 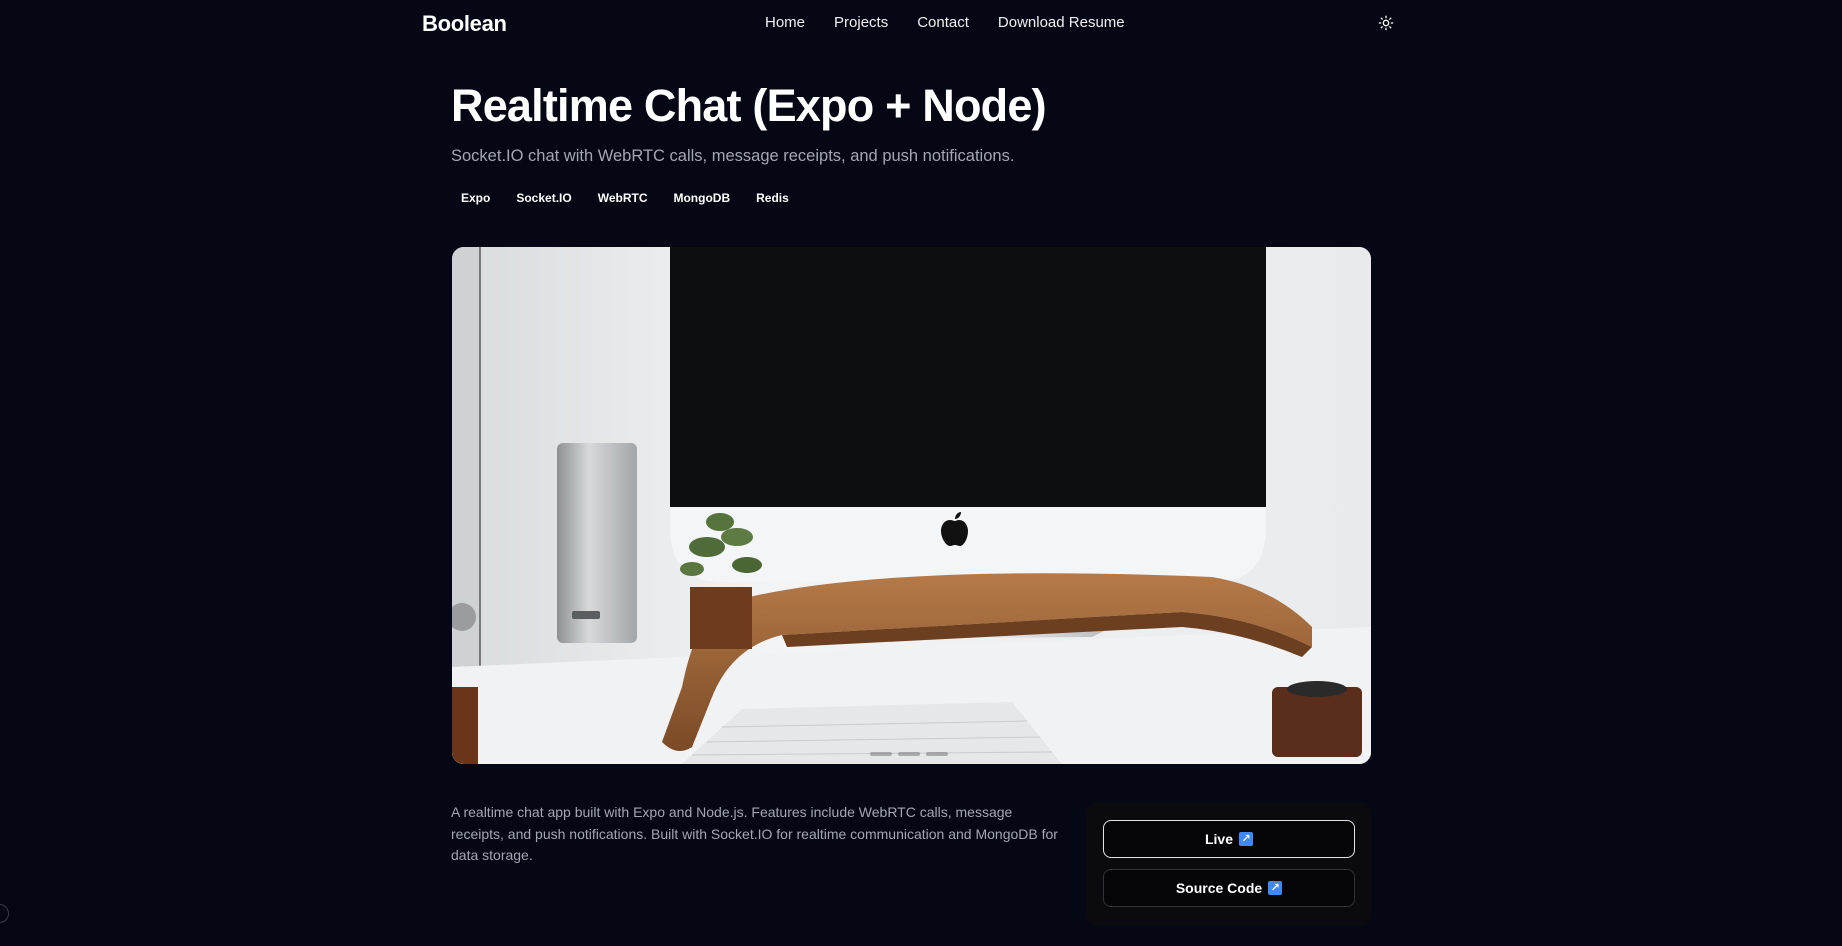 What do you see at coordinates (785, 22) in the screenshot?
I see `nav-link-home: Home` at bounding box center [785, 22].